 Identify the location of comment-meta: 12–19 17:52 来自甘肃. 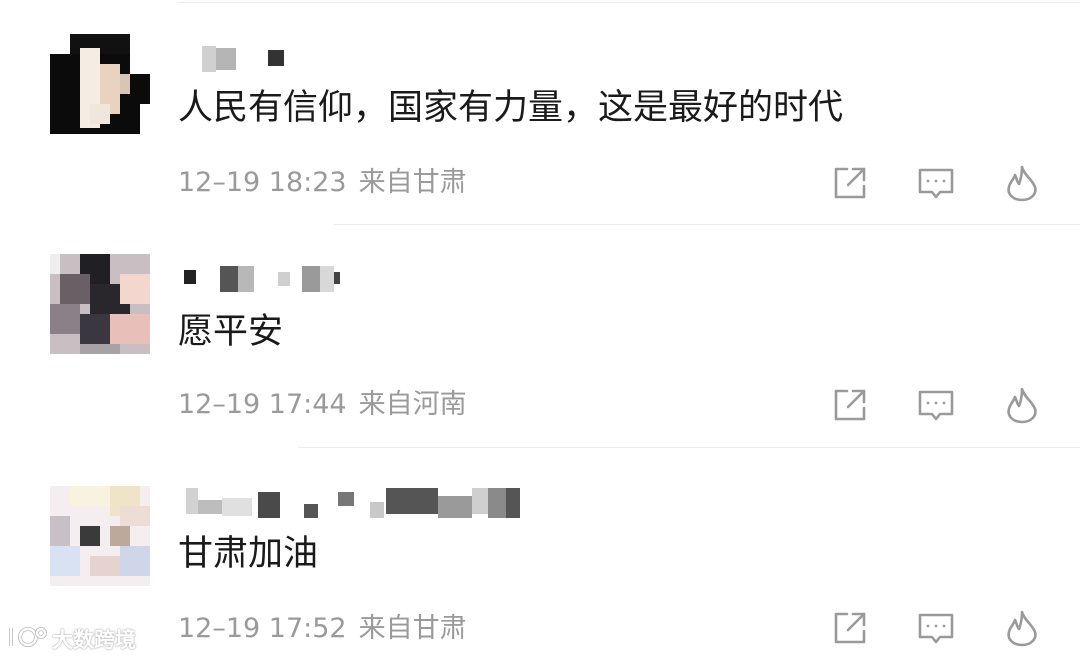
(322, 629).